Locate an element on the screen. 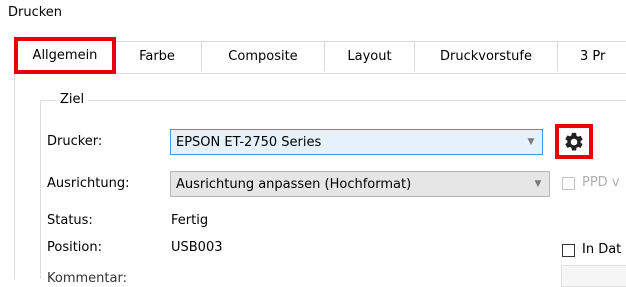 The height and width of the screenshot is (287, 626). tab-label: Allgemein is located at coordinates (65, 55).